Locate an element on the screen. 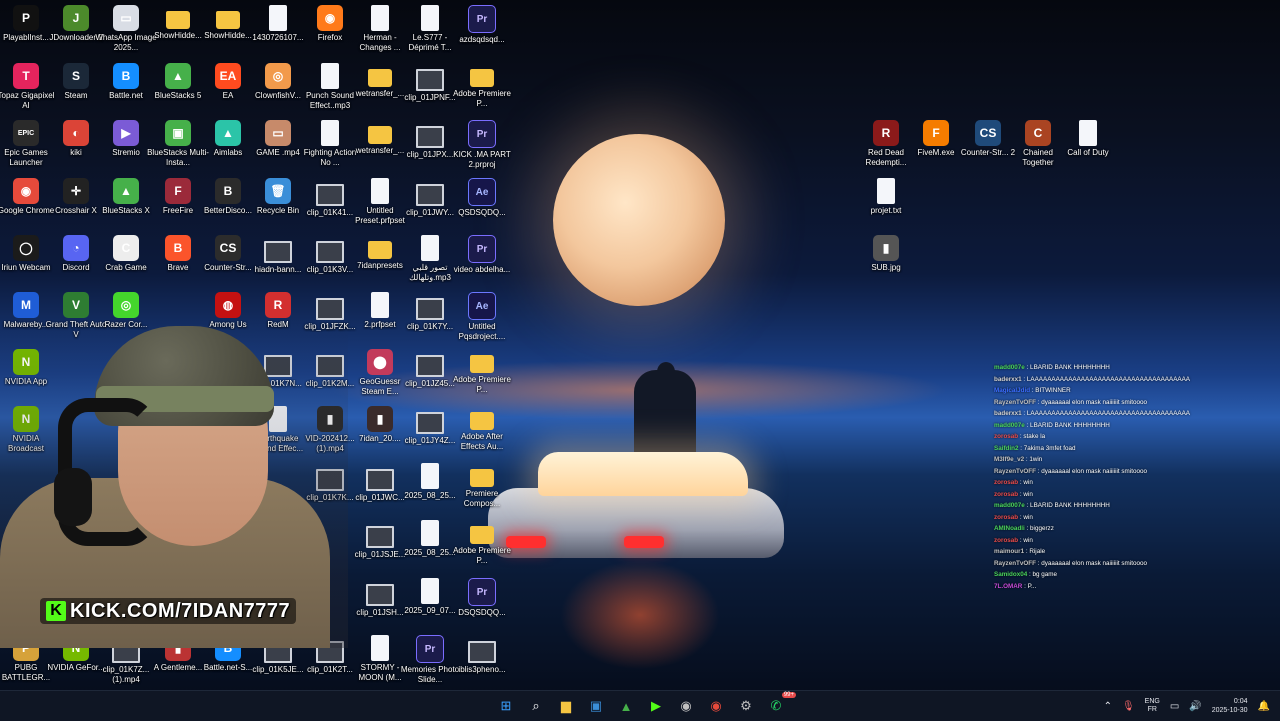  desktop-icon: Untitled Preset.prfpset is located at coordinates (380, 202).